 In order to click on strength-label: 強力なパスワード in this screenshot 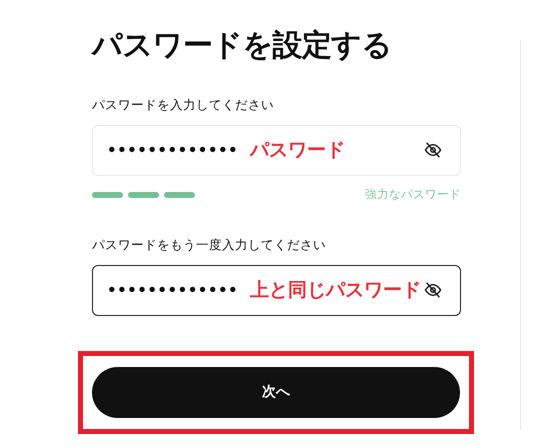, I will do `click(413, 195)`.